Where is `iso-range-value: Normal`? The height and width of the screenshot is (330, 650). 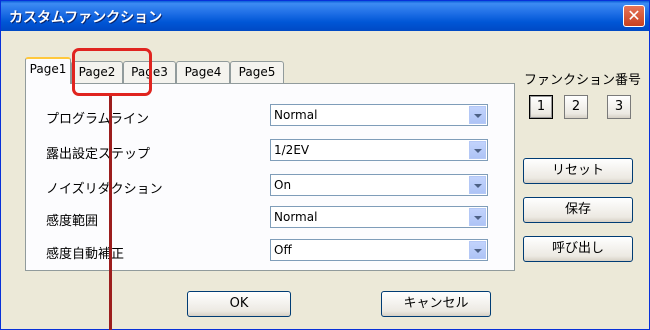
iso-range-value: Normal is located at coordinates (296, 217).